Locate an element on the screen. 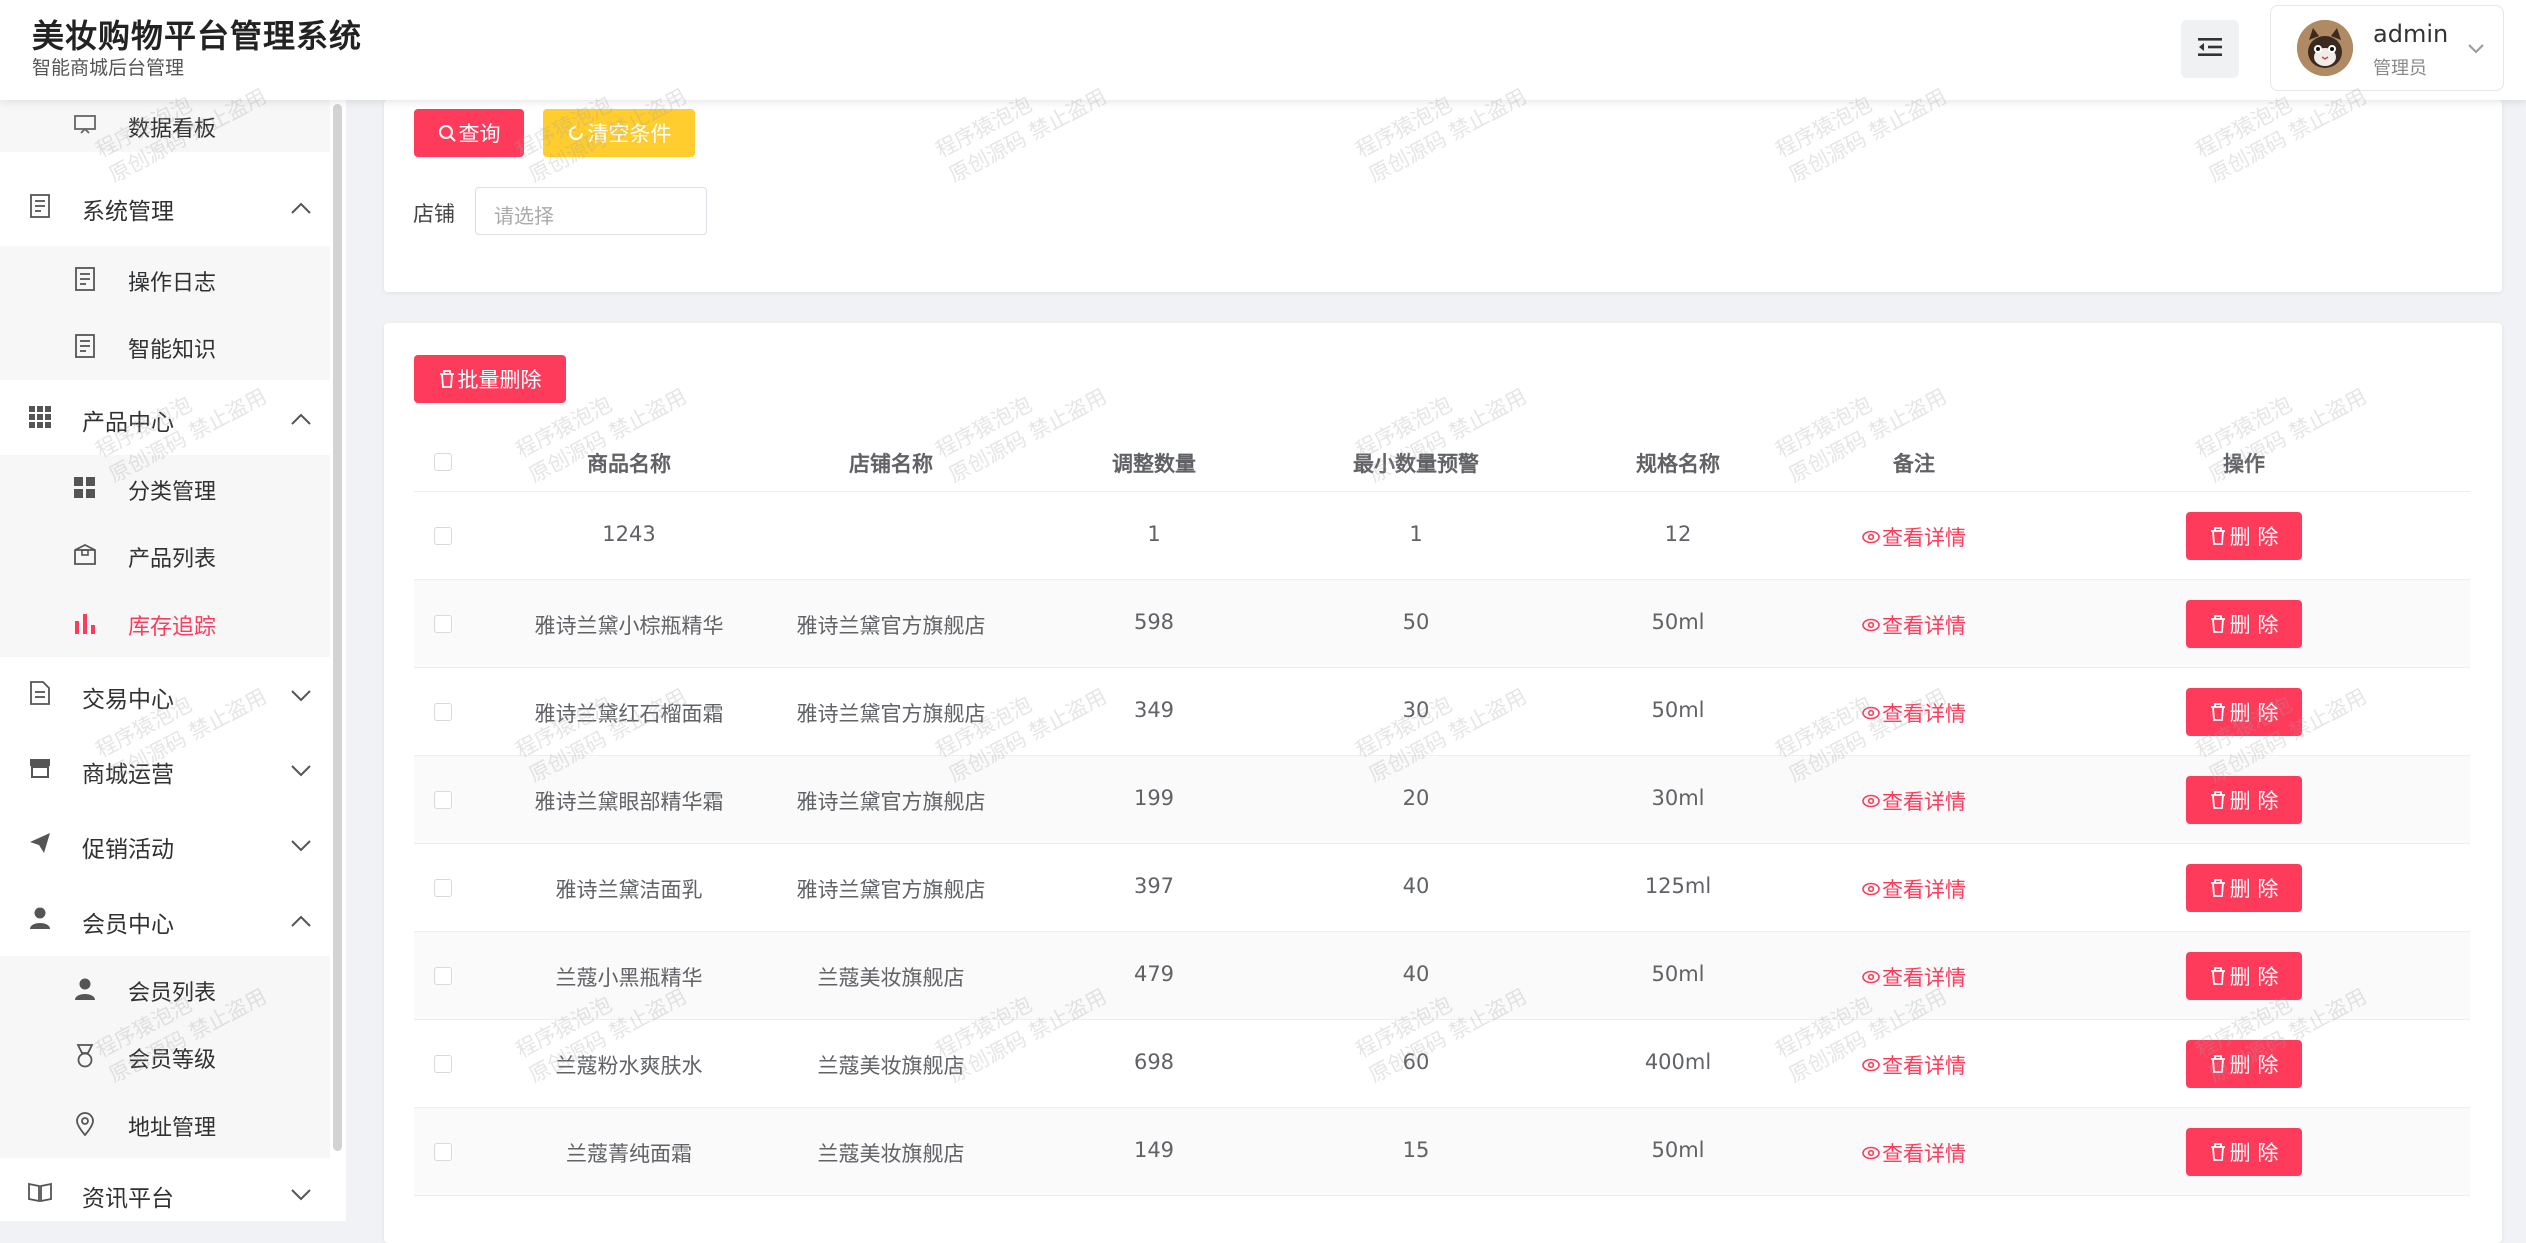 The height and width of the screenshot is (1243, 2526). spec-name-cell: 30ml is located at coordinates (1678, 798).